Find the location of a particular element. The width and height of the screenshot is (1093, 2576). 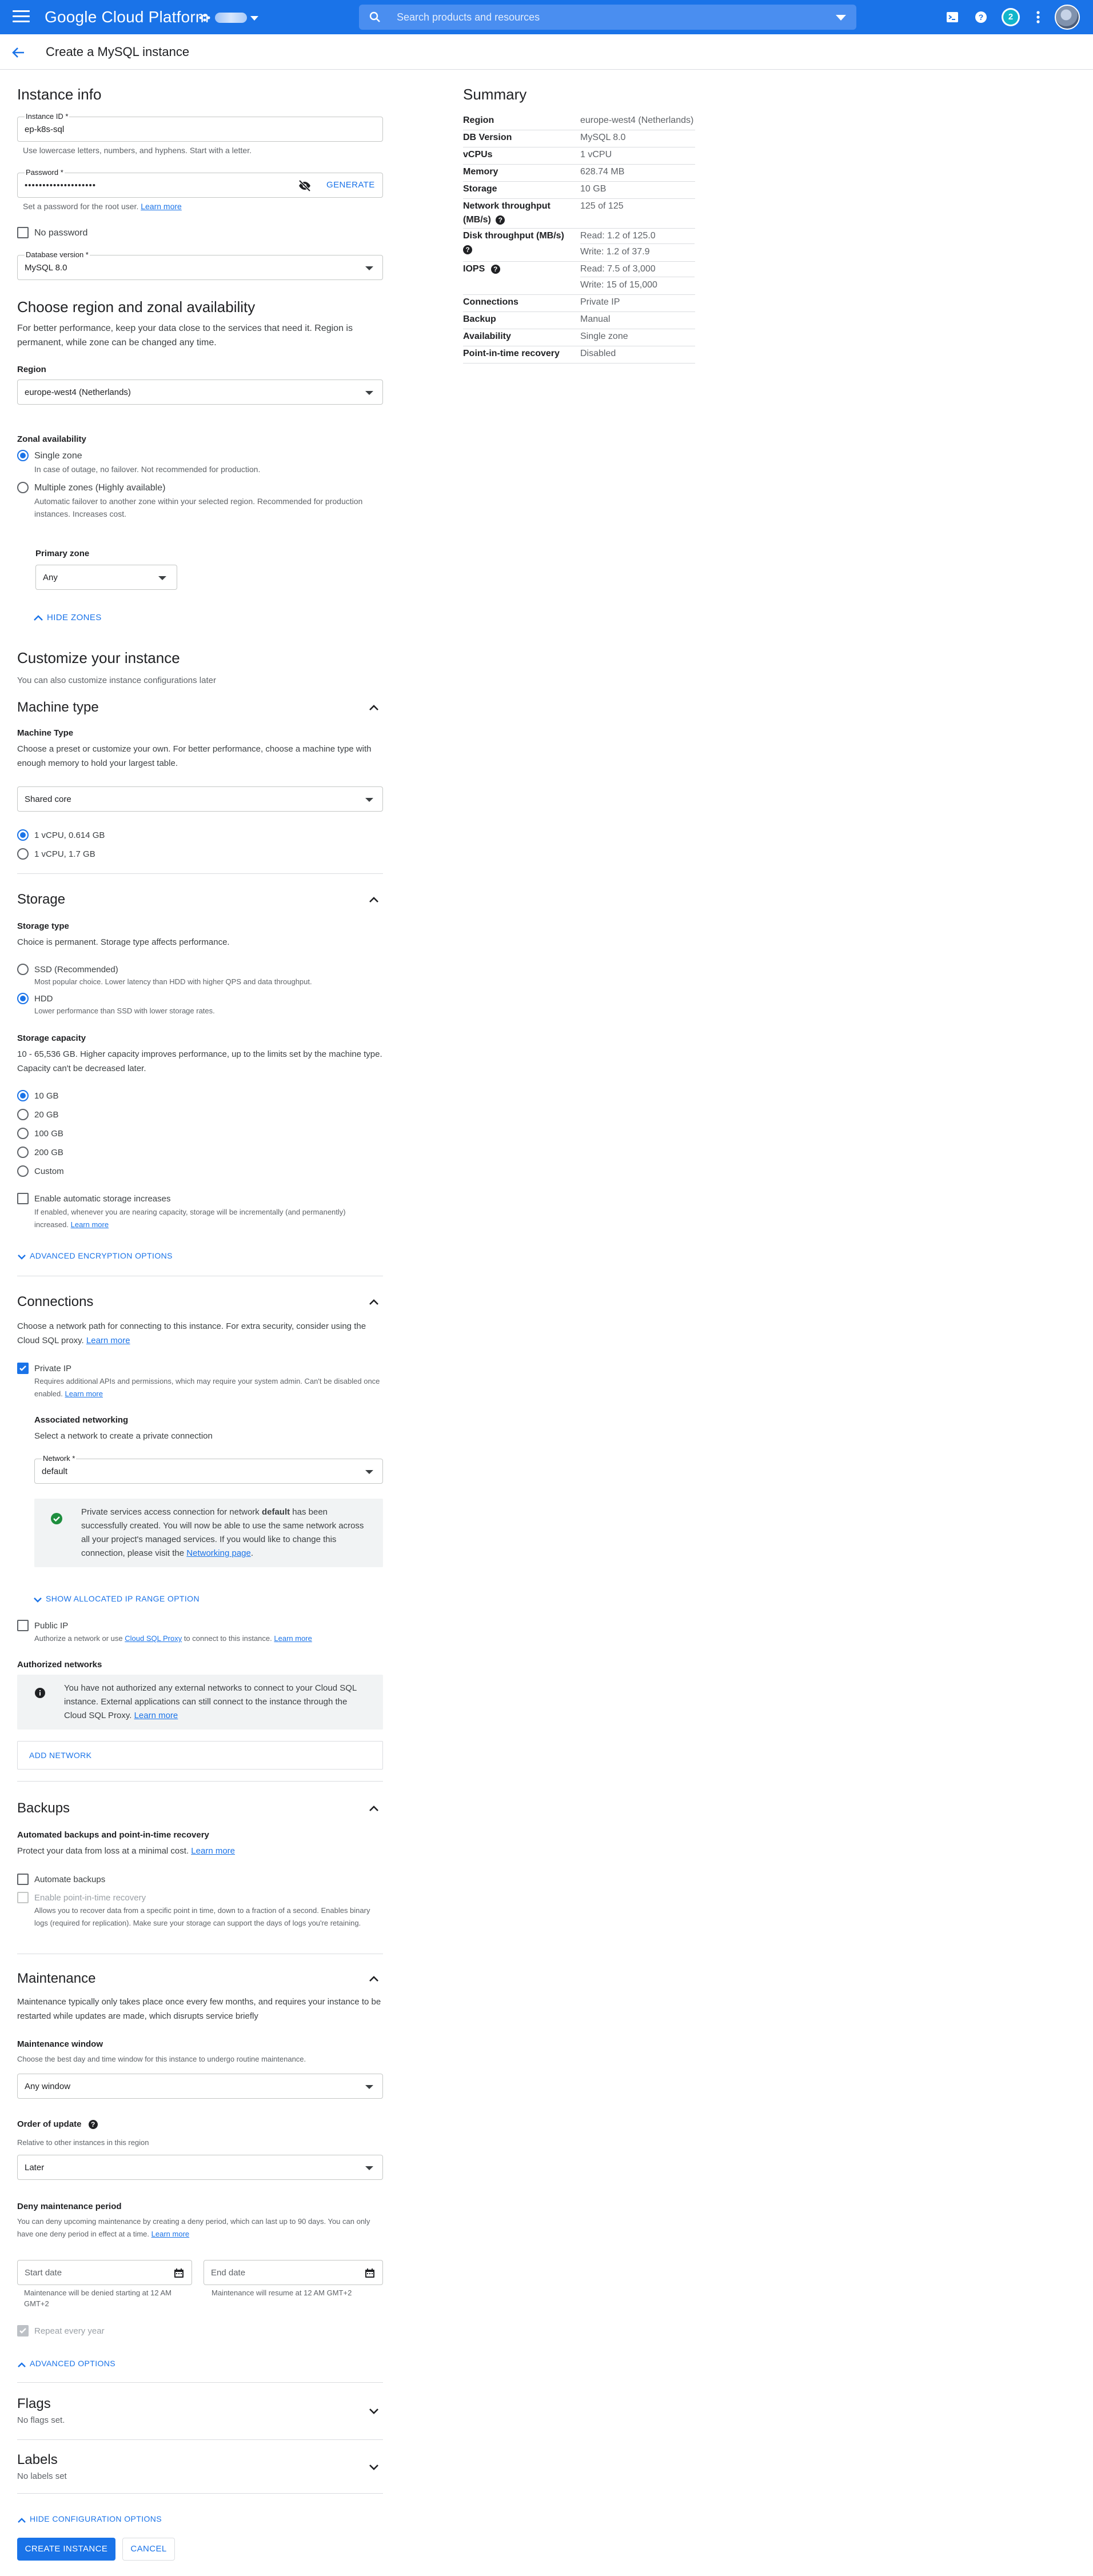

advanced-options-button: ADVANCED OPTIONS is located at coordinates (66, 2365).